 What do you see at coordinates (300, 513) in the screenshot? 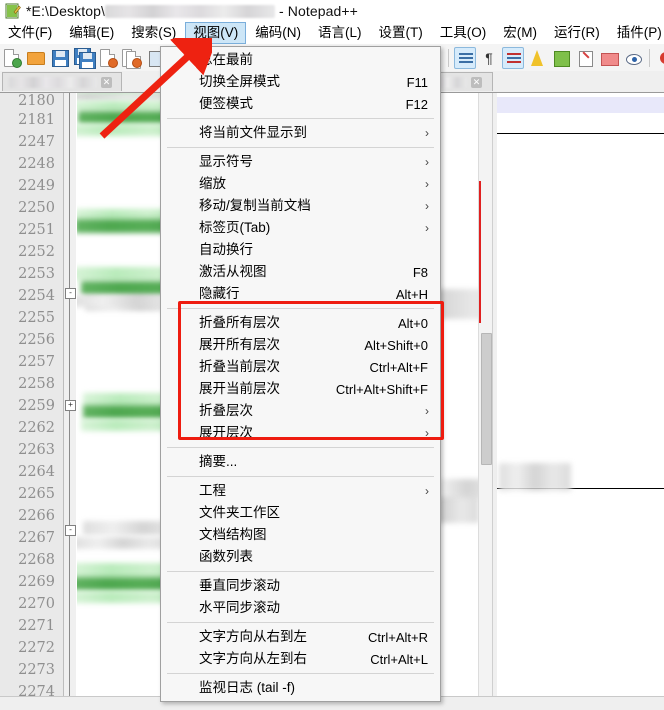
I see `menu-item-folder-as-workspace: 文件夹工作区` at bounding box center [300, 513].